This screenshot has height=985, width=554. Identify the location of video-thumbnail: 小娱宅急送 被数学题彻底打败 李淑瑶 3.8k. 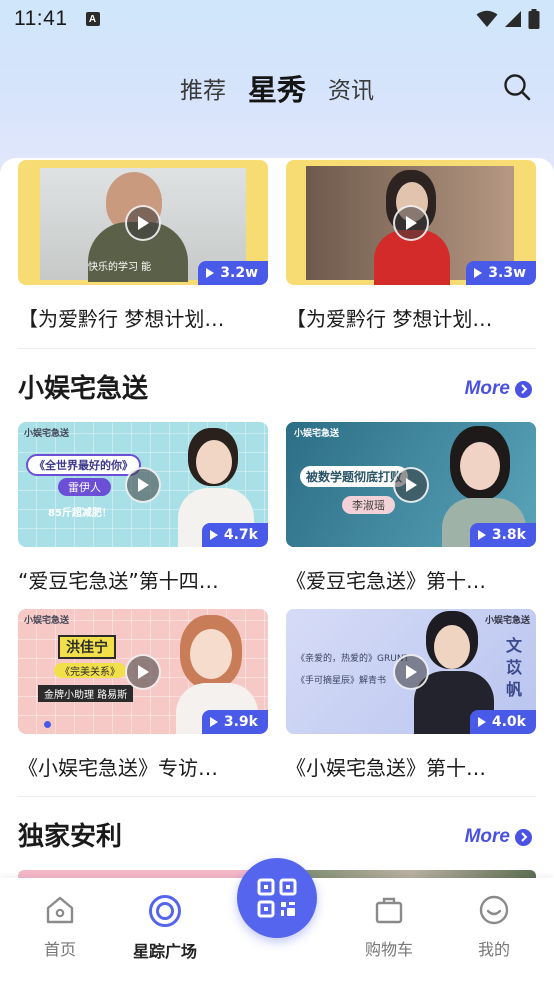
(411, 484).